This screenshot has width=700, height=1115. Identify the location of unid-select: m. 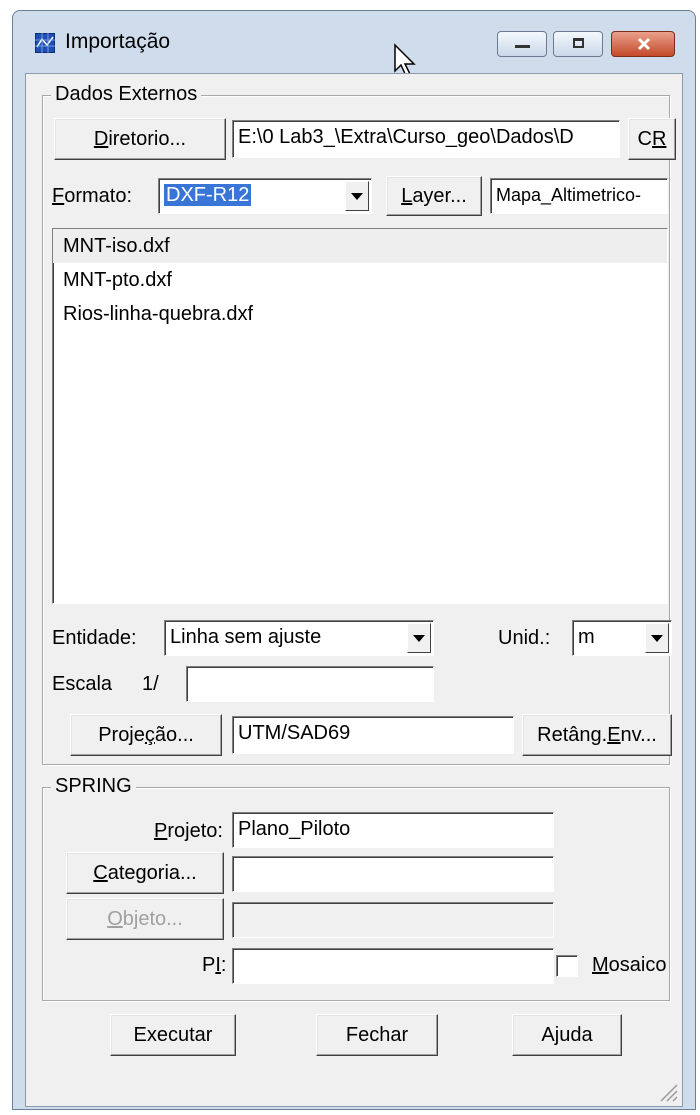
(622, 638).